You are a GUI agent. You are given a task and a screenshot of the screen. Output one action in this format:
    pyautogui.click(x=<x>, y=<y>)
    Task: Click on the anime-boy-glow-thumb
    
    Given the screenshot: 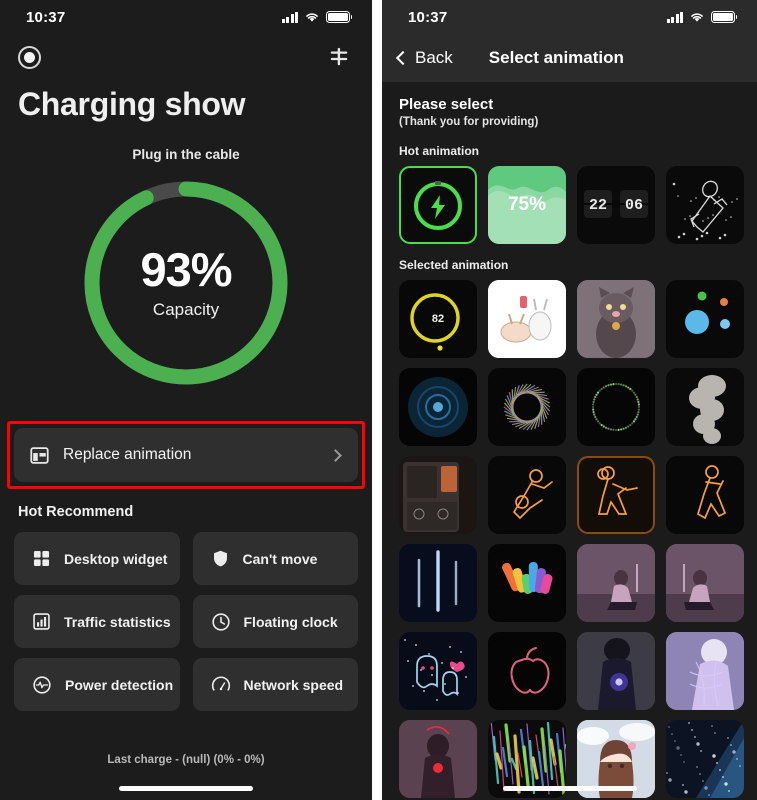 What is the action you would take?
    pyautogui.click(x=616, y=671)
    